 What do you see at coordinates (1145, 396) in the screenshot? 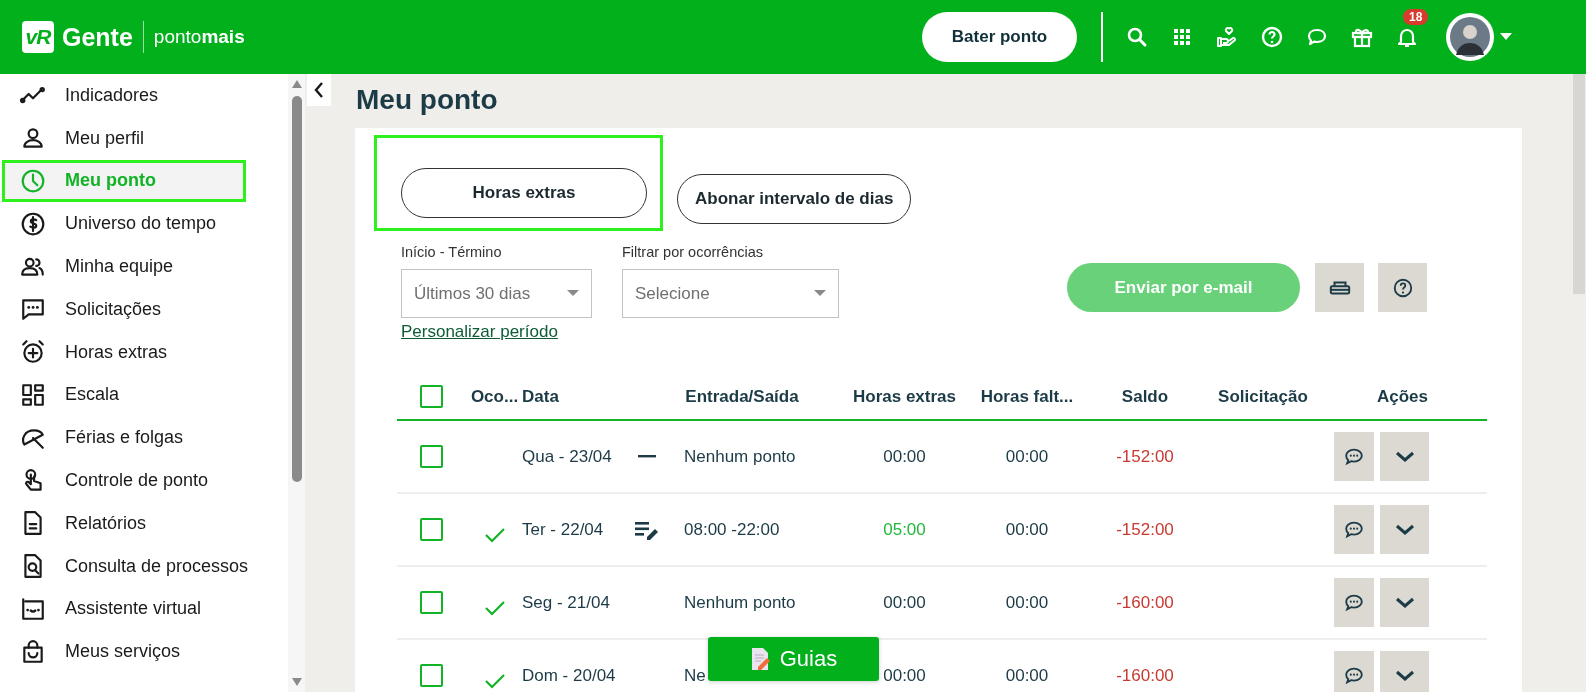
I see `column-header: Saldo` at bounding box center [1145, 396].